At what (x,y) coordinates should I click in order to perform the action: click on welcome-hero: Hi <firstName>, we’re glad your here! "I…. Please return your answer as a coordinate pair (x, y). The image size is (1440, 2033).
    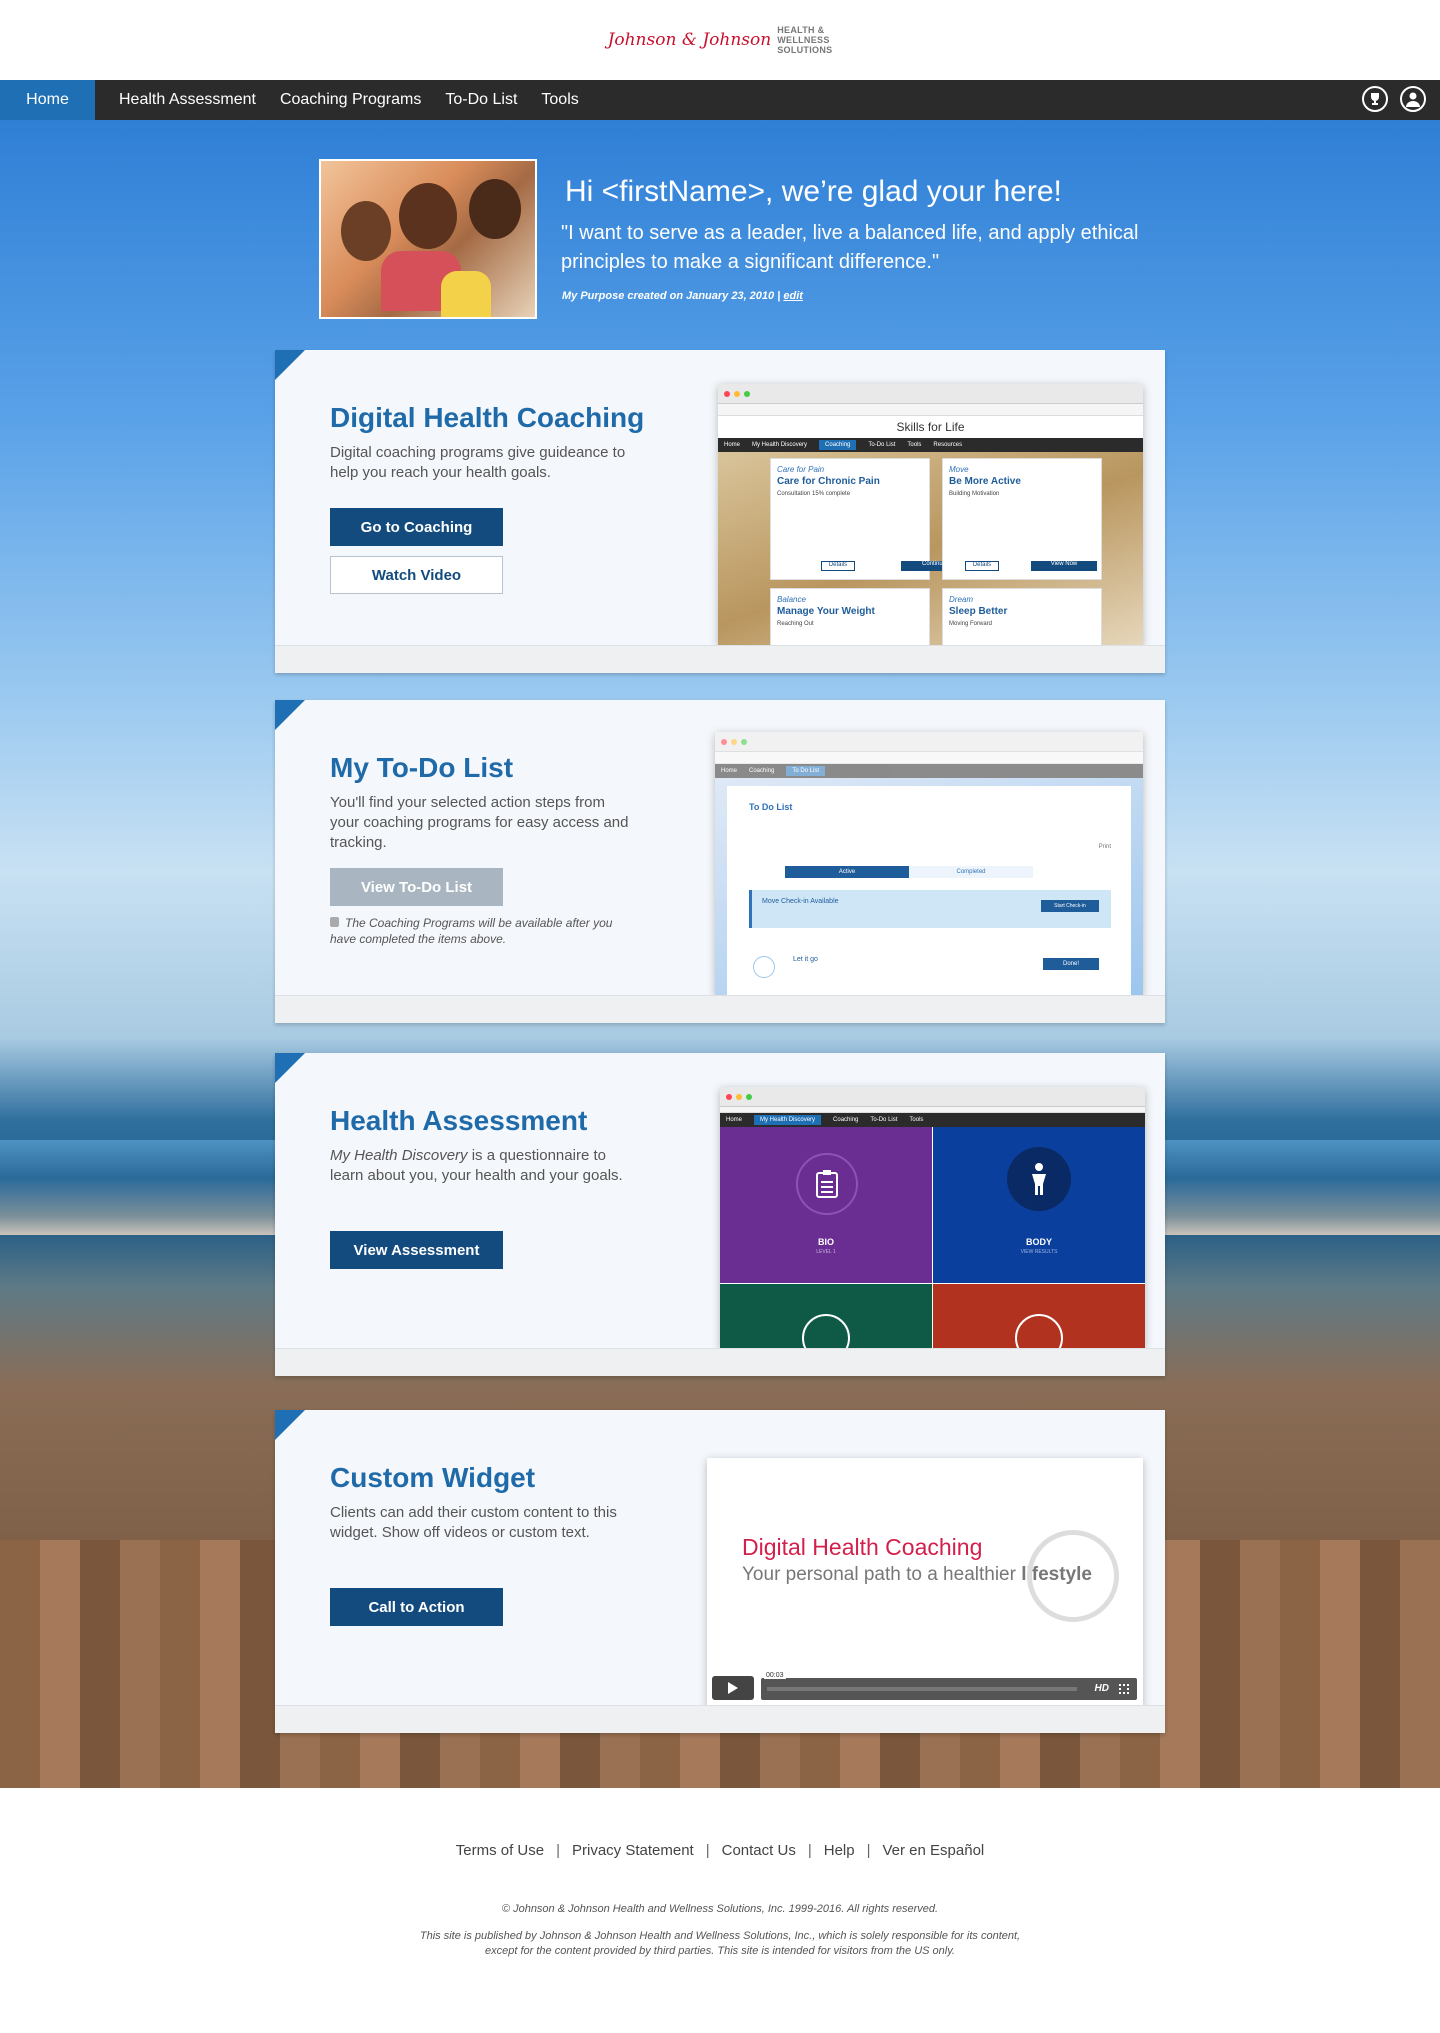
    Looking at the image, I should click on (769, 244).